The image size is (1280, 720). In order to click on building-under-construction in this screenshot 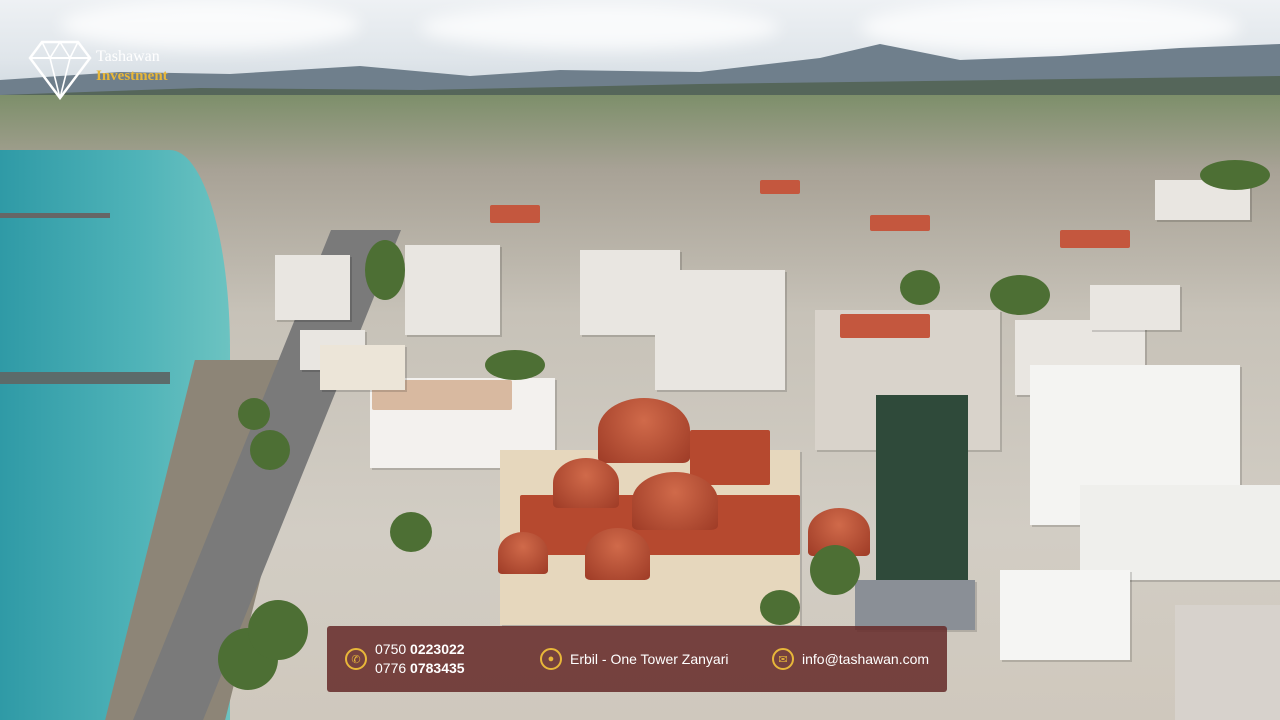, I will do `click(922, 490)`.